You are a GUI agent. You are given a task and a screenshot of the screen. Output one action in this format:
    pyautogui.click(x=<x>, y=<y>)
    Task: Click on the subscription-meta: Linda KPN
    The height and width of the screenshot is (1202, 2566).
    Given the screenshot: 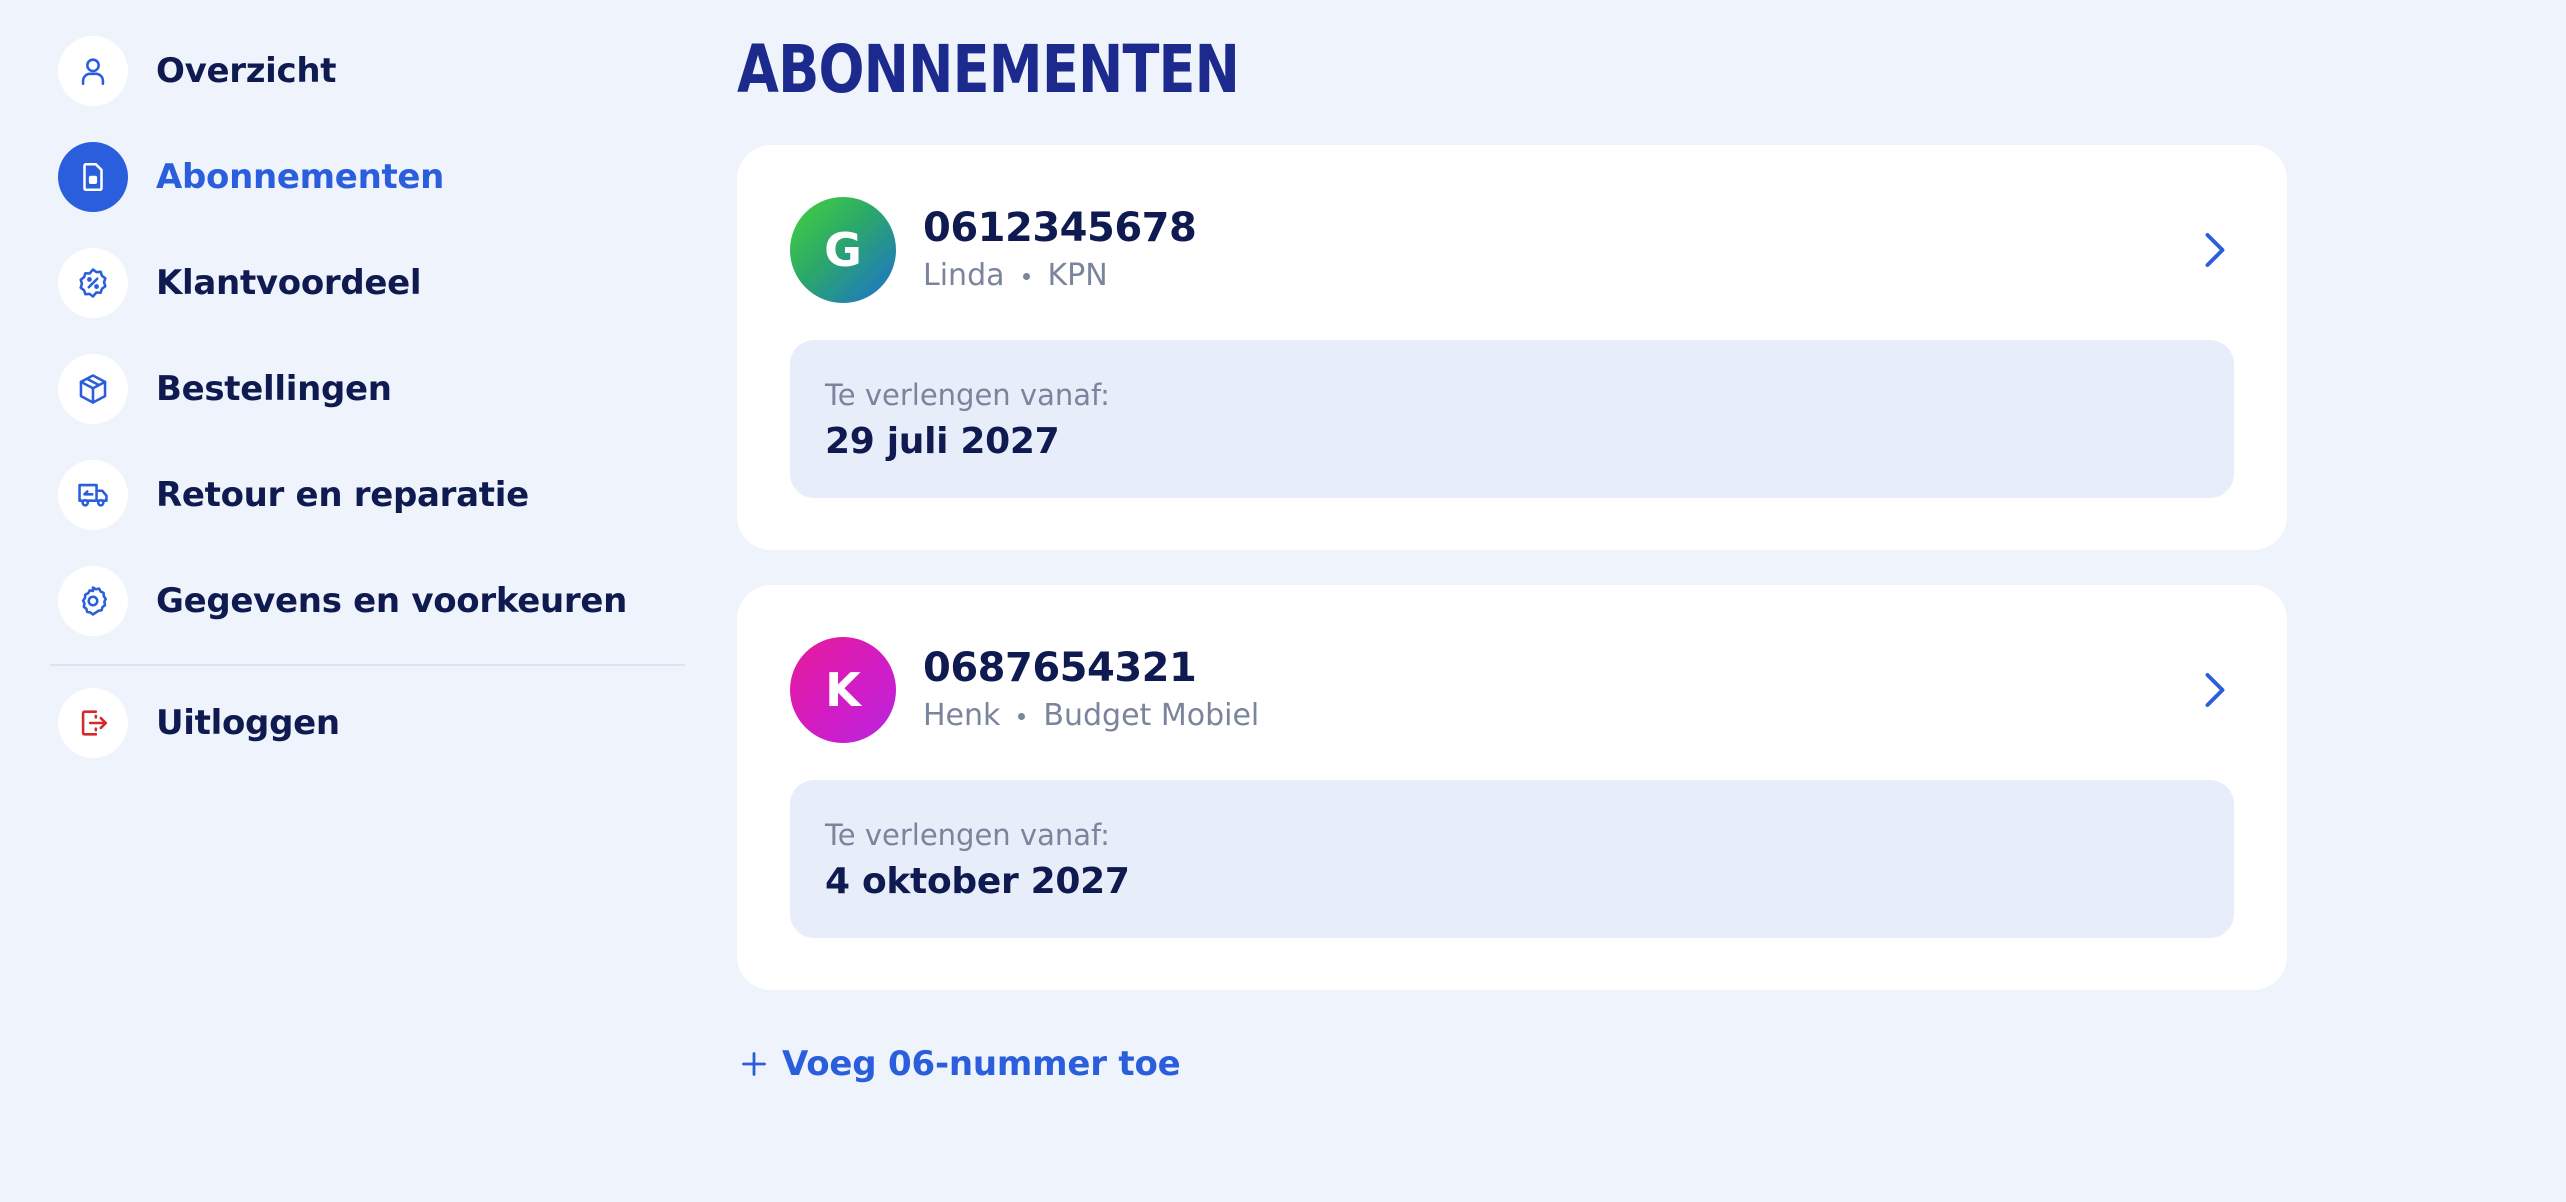 What is the action you would take?
    pyautogui.click(x=1059, y=276)
    